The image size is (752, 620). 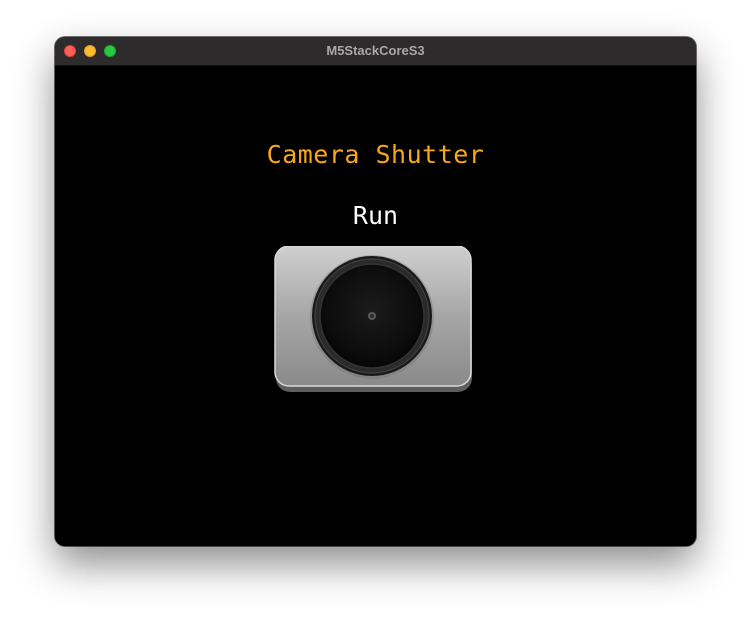 I want to click on window-title: M5StackCoreS3, so click(x=375, y=50).